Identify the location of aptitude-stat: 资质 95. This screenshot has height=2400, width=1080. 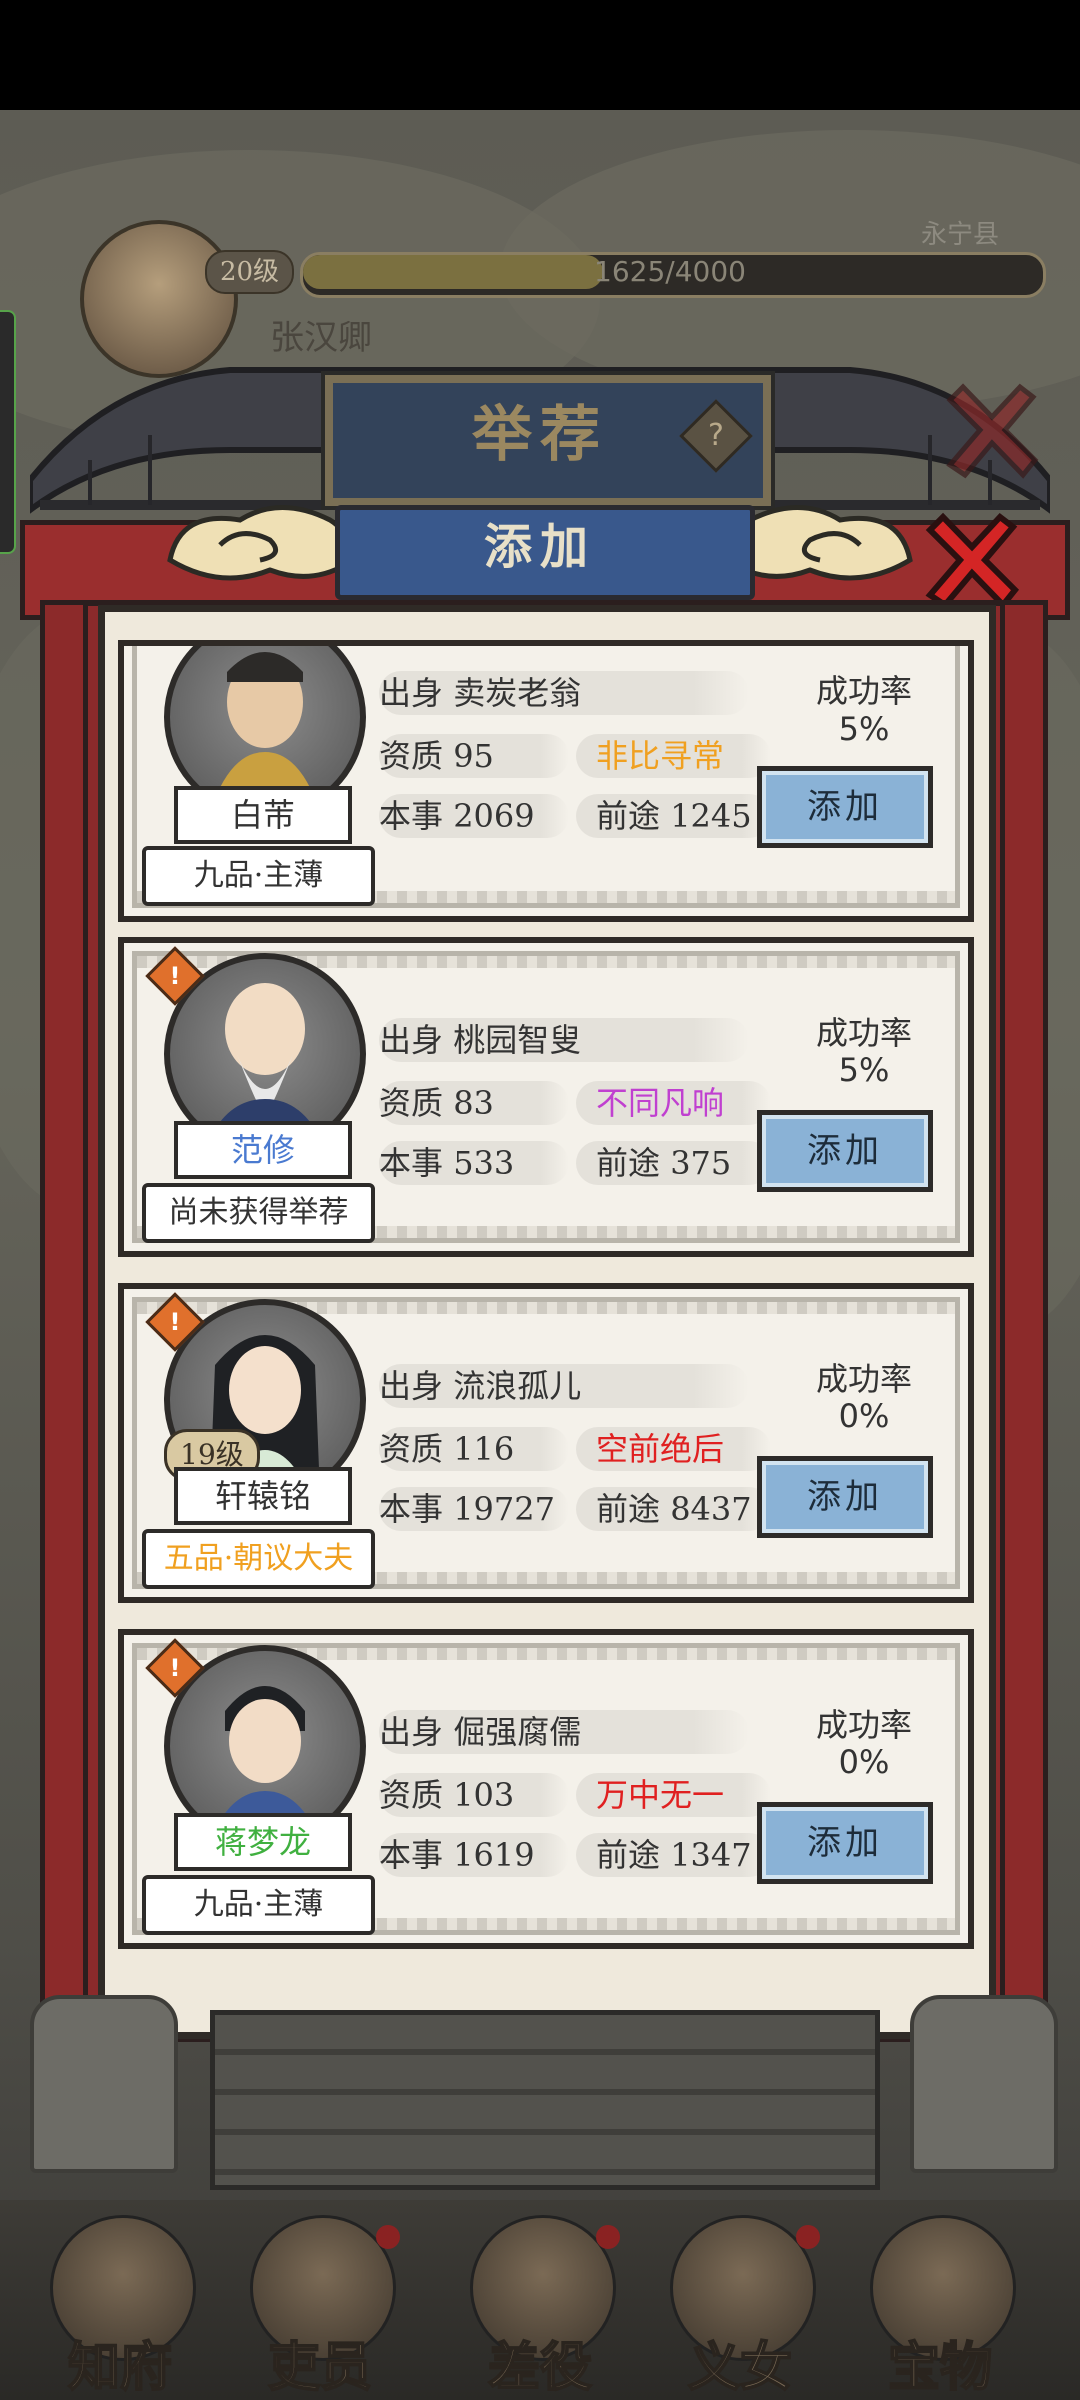
(474, 756).